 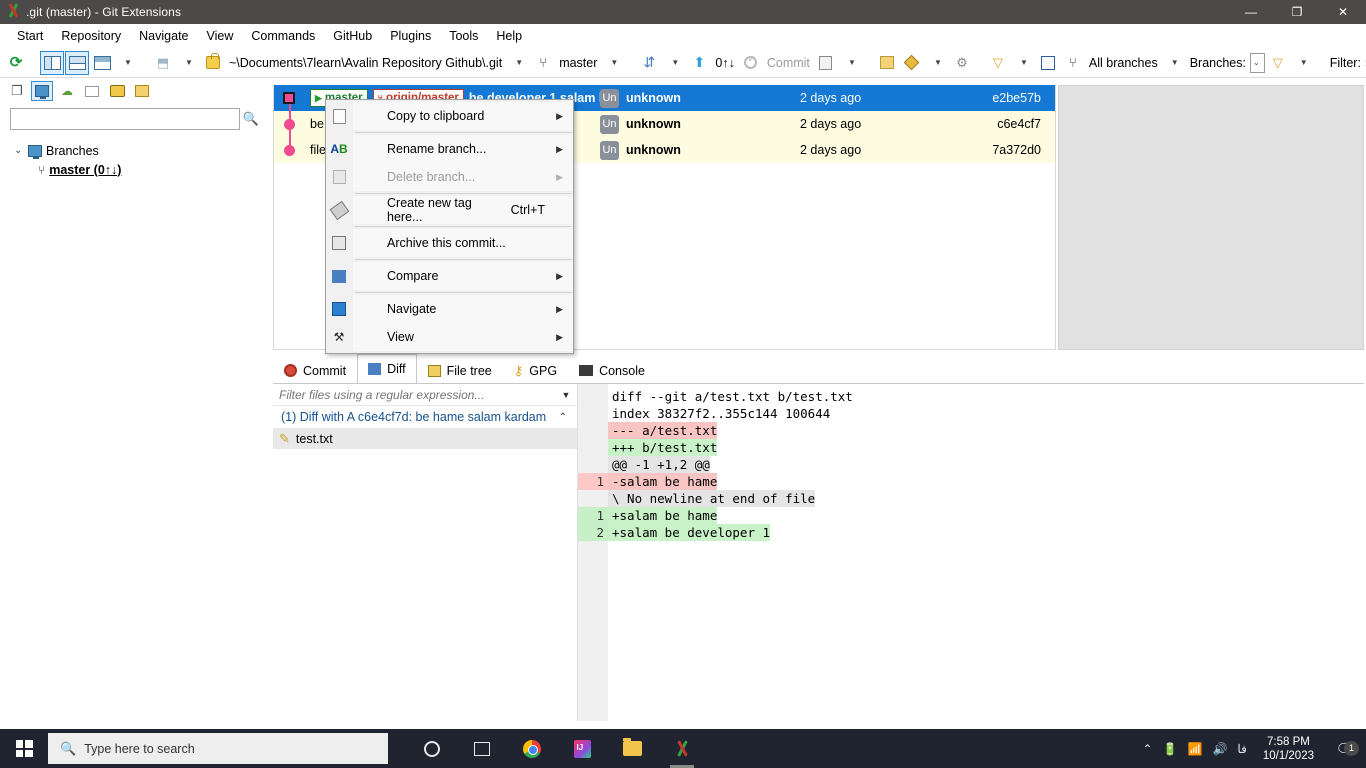 I want to click on cortana-icon, so click(x=432, y=748).